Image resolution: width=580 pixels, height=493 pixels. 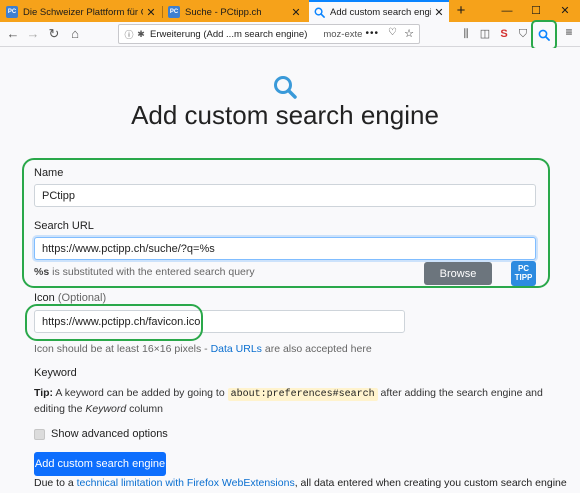 What do you see at coordinates (42, 272) in the screenshot?
I see `placeholder-token: %s` at bounding box center [42, 272].